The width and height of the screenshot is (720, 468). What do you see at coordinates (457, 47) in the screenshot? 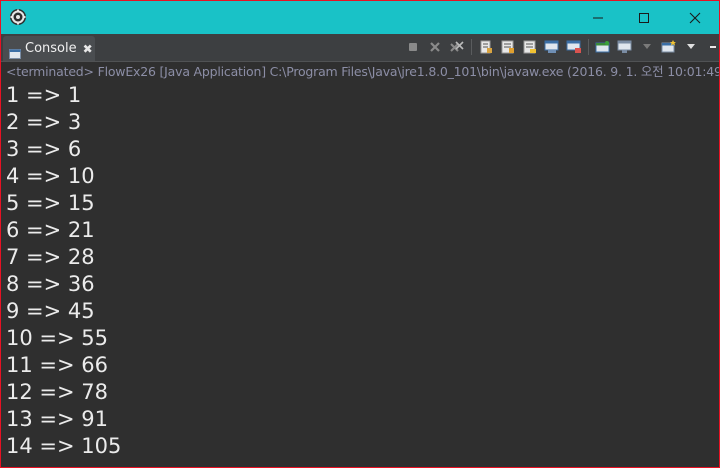
I see `remove-all-terminated-icon` at bounding box center [457, 47].